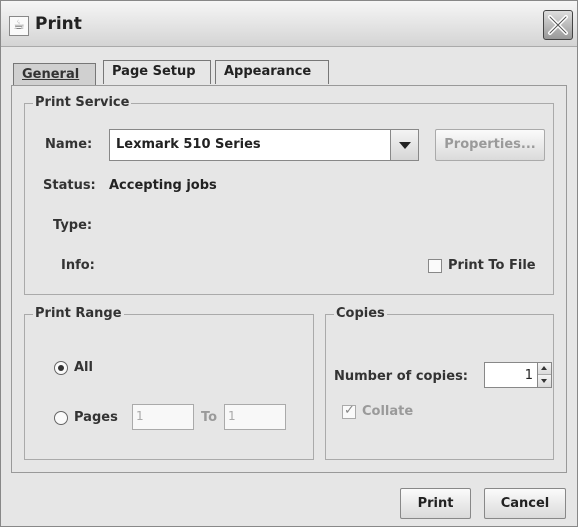  What do you see at coordinates (61, 368) in the screenshot?
I see `all-radio` at bounding box center [61, 368].